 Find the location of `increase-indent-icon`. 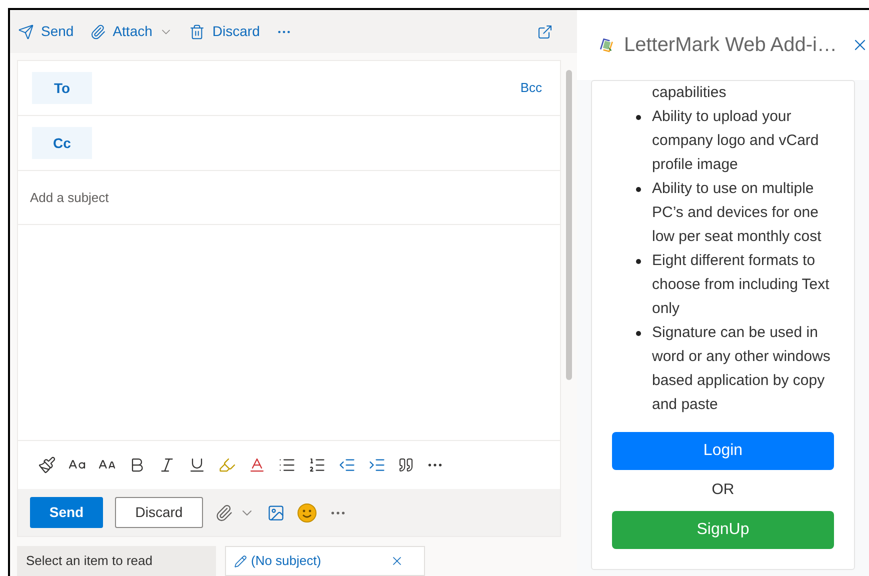

increase-indent-icon is located at coordinates (377, 465).